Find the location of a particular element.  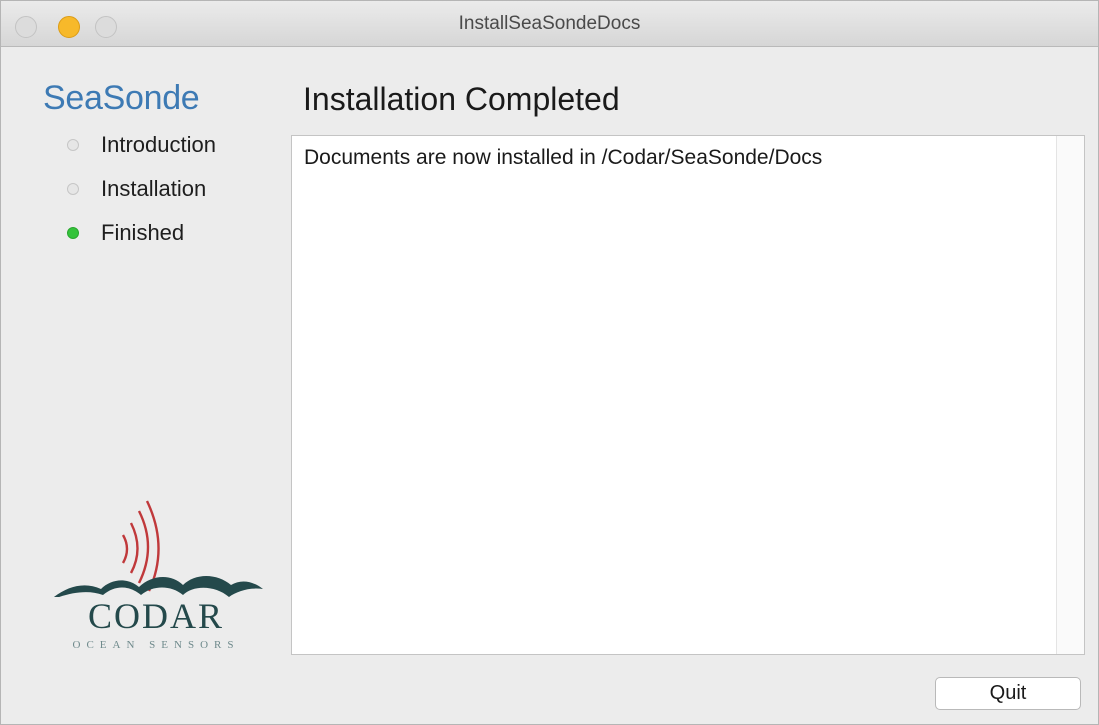

window-title: InstallSeaSondeDocs is located at coordinates (549, 23).